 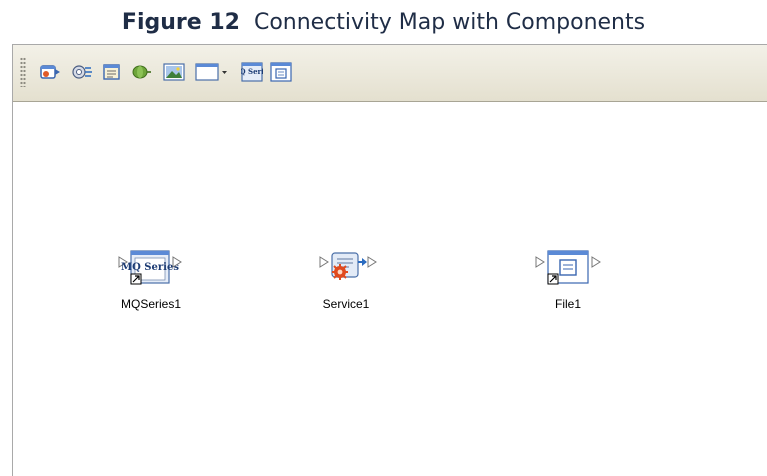 I want to click on component-label-file1: File1, so click(x=567, y=304).